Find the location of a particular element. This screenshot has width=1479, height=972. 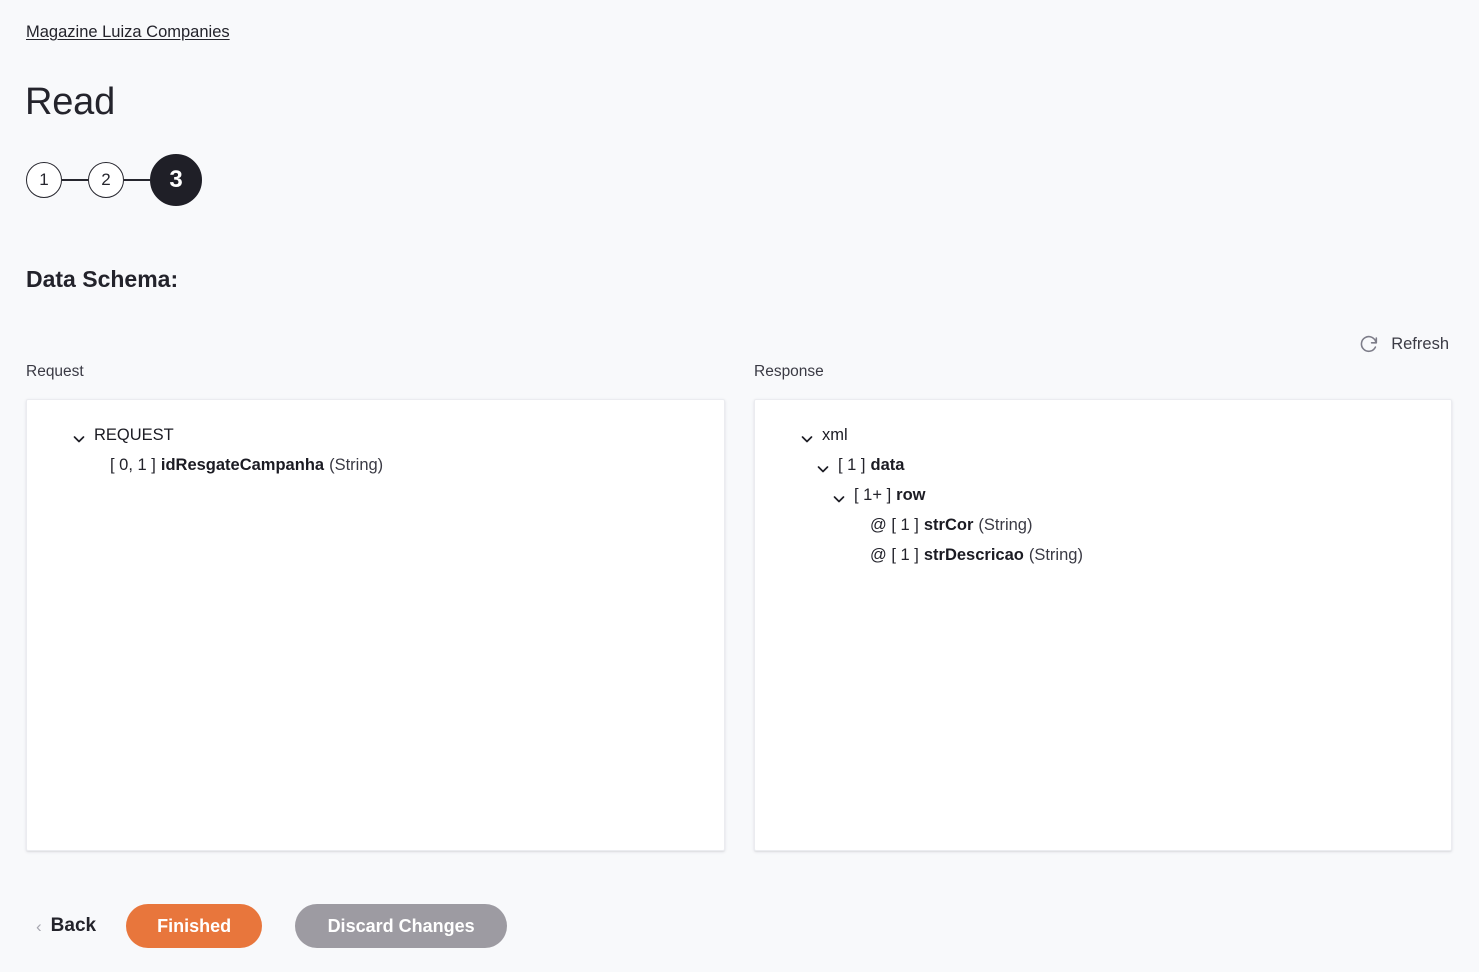

section-title-data-schema: Data Schema: is located at coordinates (102, 279).